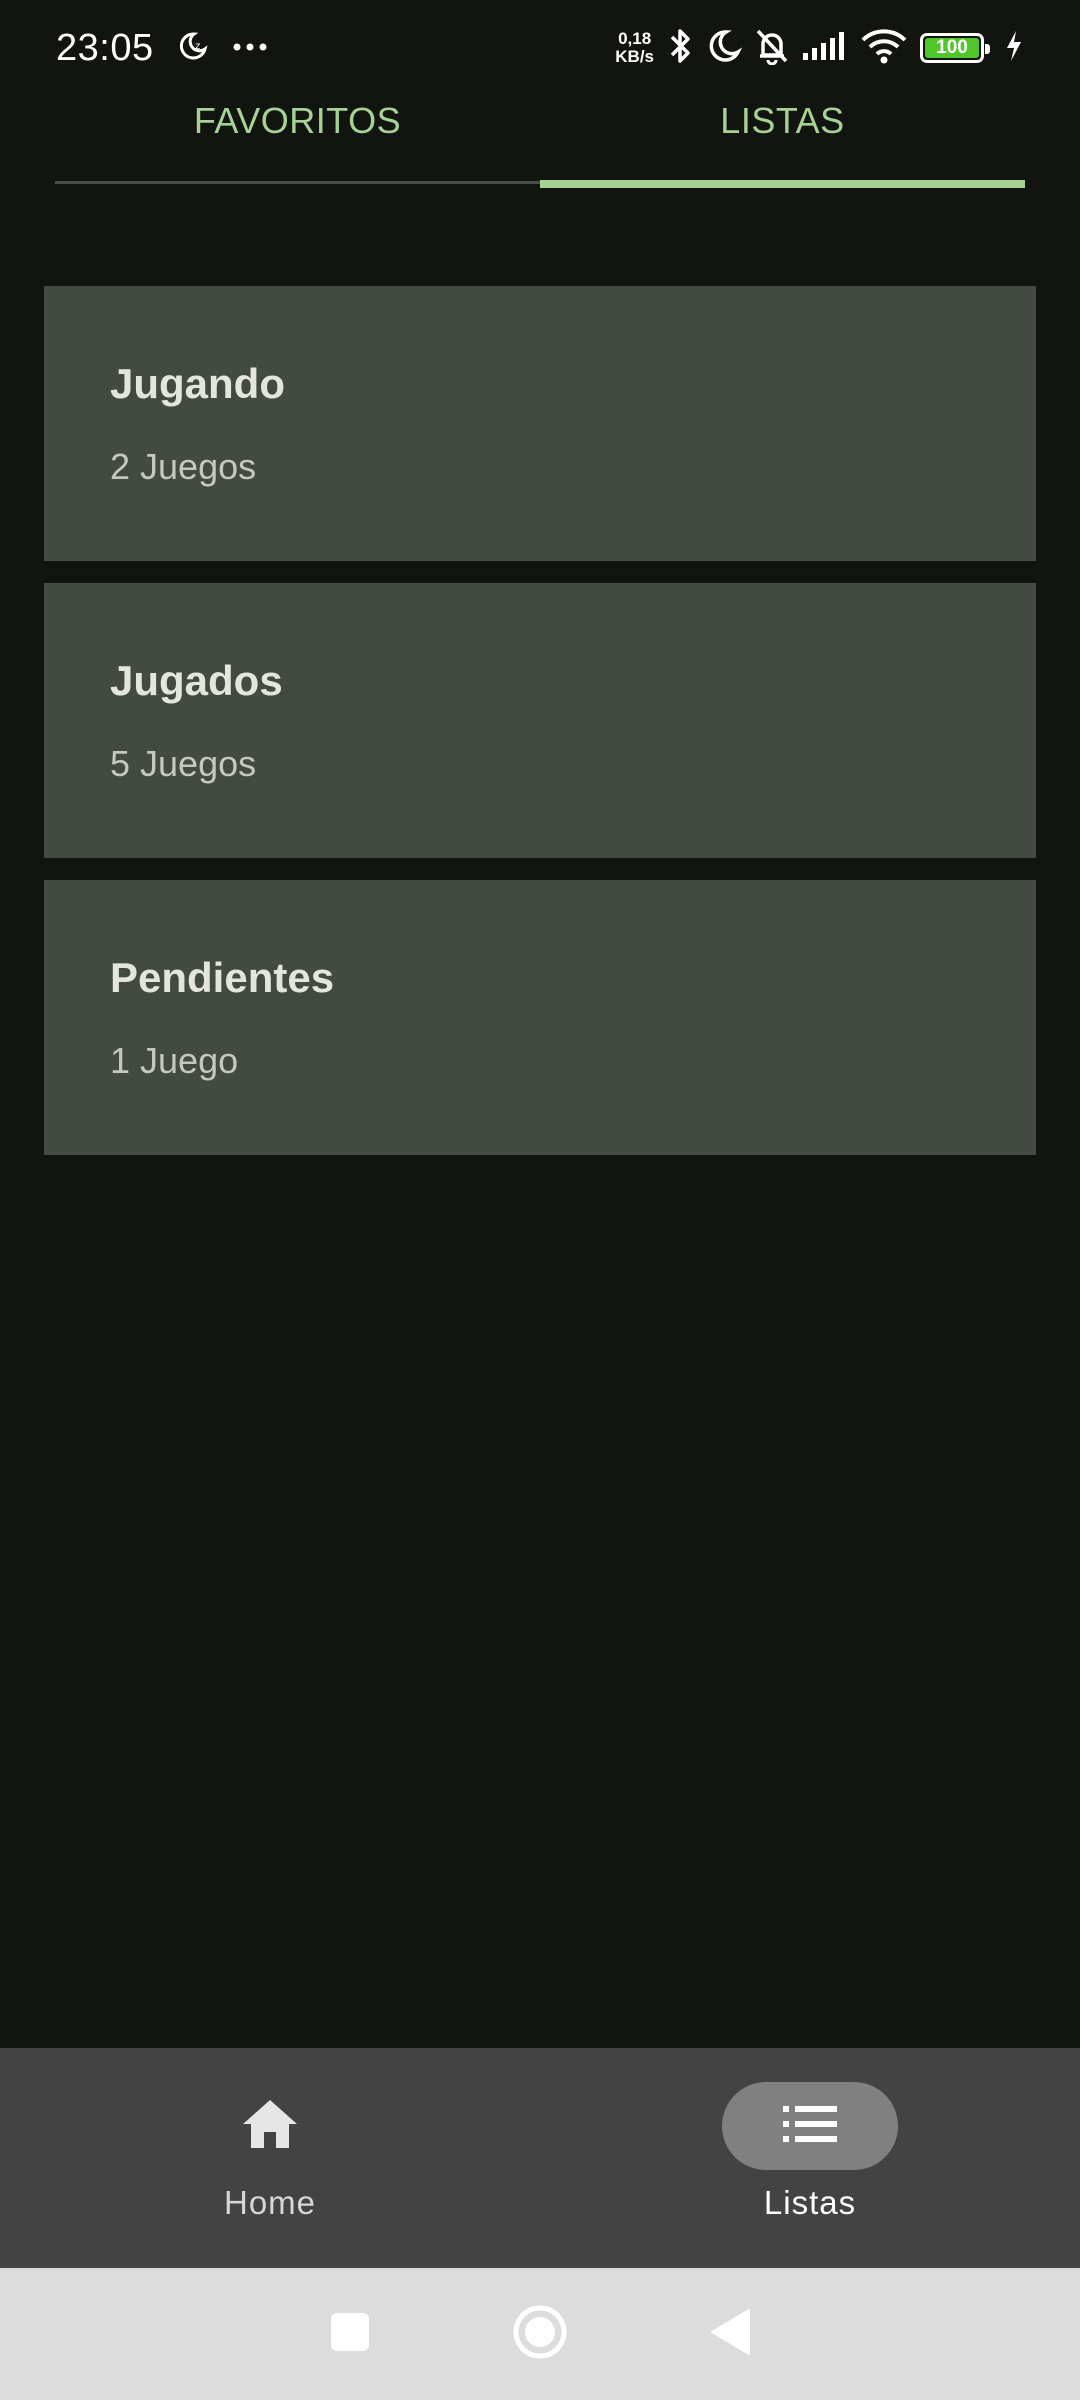 The width and height of the screenshot is (1080, 2400). Describe the element at coordinates (540, 423) in the screenshot. I see `list-card-jugando: Jugando 2 Juegos` at that location.